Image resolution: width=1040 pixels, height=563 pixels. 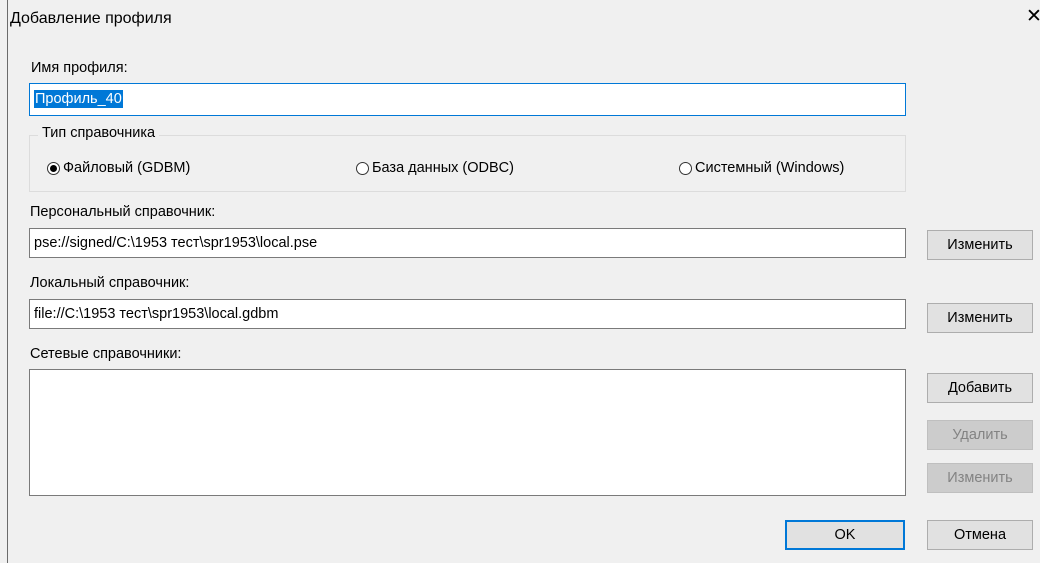 I want to click on cancel-button: Отмена, so click(x=980, y=535).